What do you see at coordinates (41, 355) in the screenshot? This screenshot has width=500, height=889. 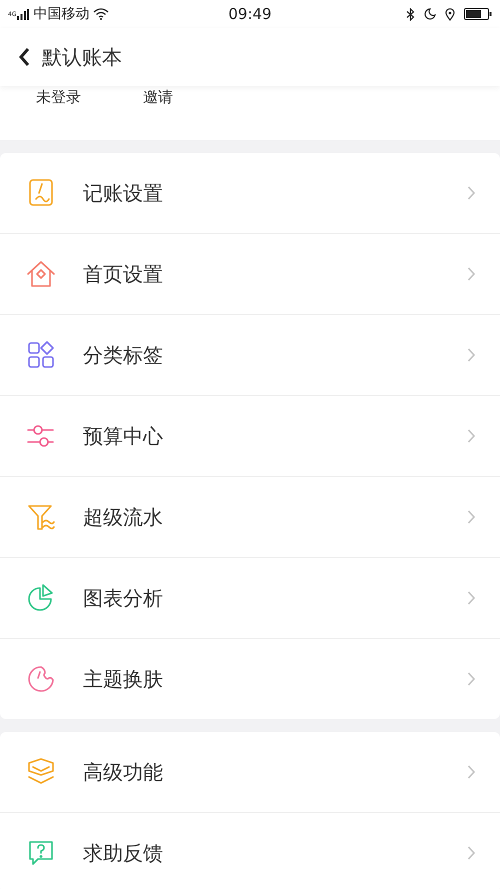 I see `grid-icon` at bounding box center [41, 355].